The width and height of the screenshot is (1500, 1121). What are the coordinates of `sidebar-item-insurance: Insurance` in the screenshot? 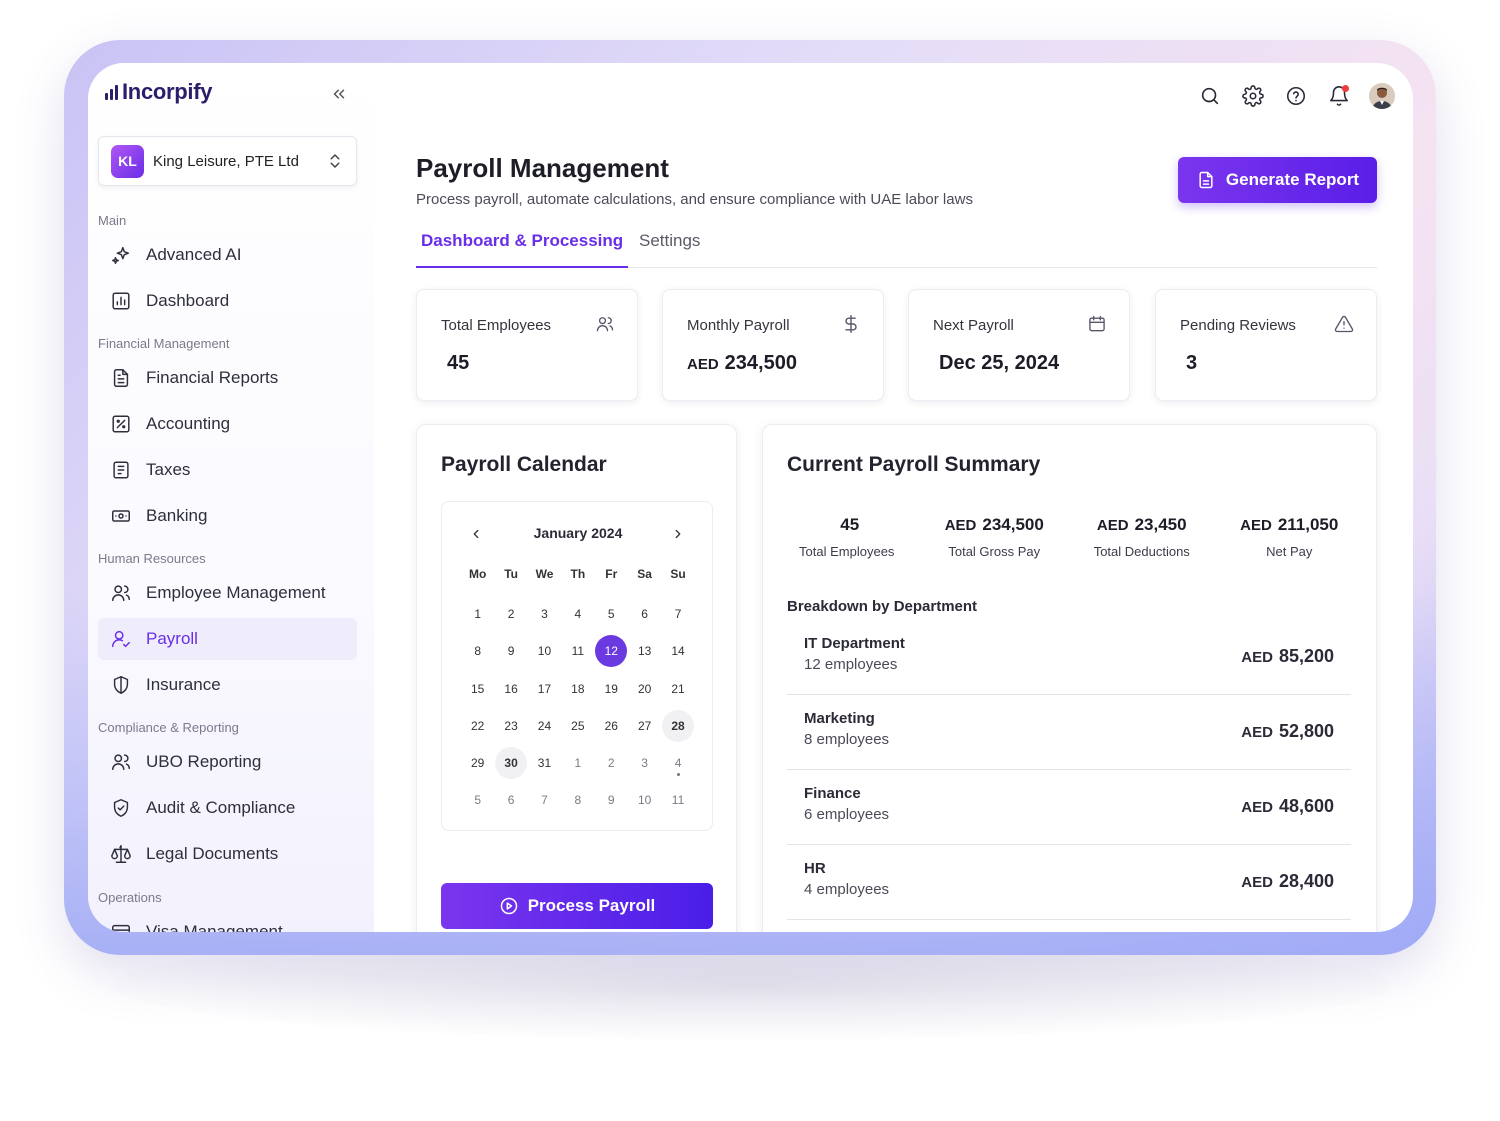 It's located at (227, 685).